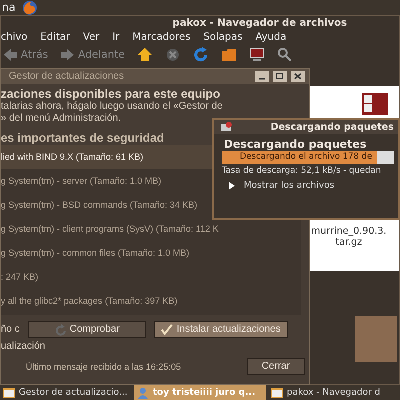 The width and height of the screenshot is (400, 400). Describe the element at coordinates (221, 329) in the screenshot. I see `install-button: Instalar actualizaciones` at that location.